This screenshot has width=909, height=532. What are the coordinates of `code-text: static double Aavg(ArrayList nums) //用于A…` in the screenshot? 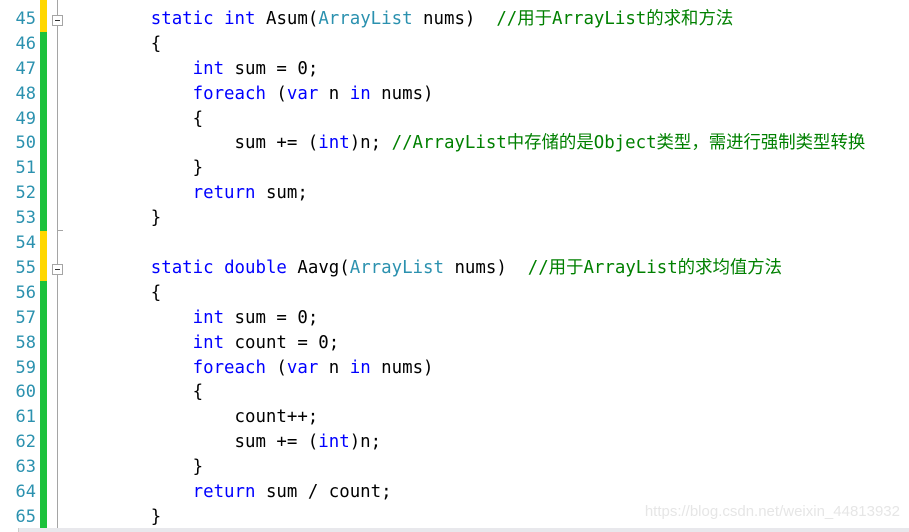 It's located at (424, 268).